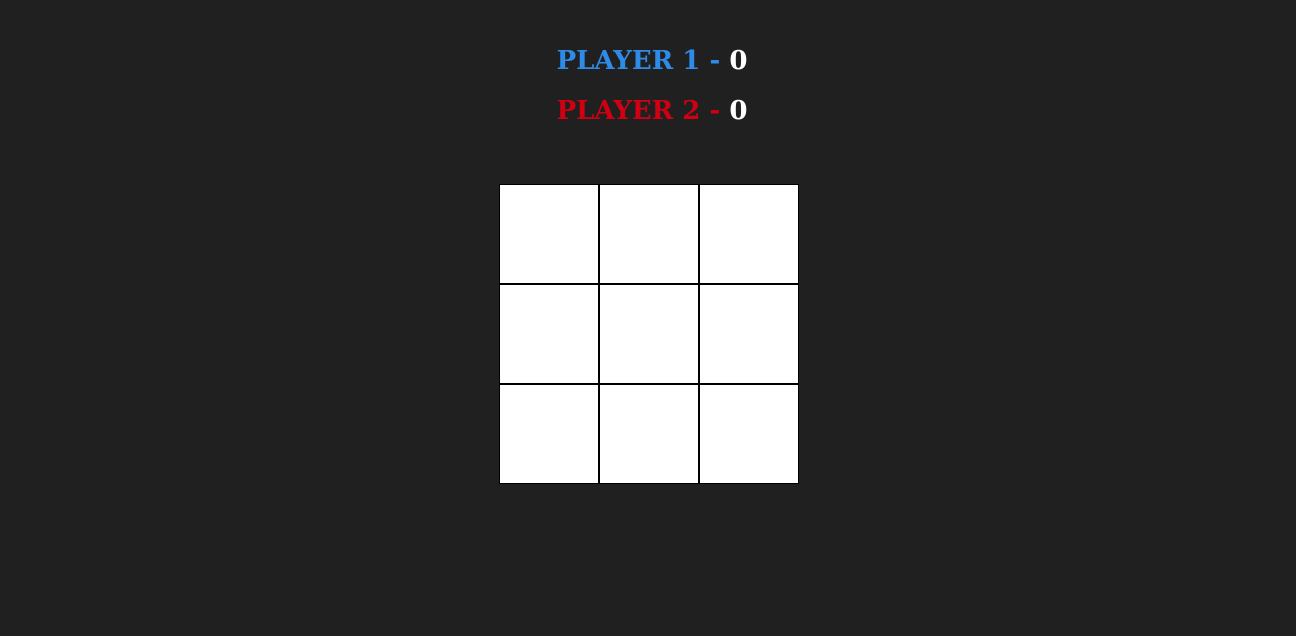 This screenshot has height=636, width=1296. Describe the element at coordinates (628, 111) in the screenshot. I see `player-2-label: PLAYER 2` at that location.